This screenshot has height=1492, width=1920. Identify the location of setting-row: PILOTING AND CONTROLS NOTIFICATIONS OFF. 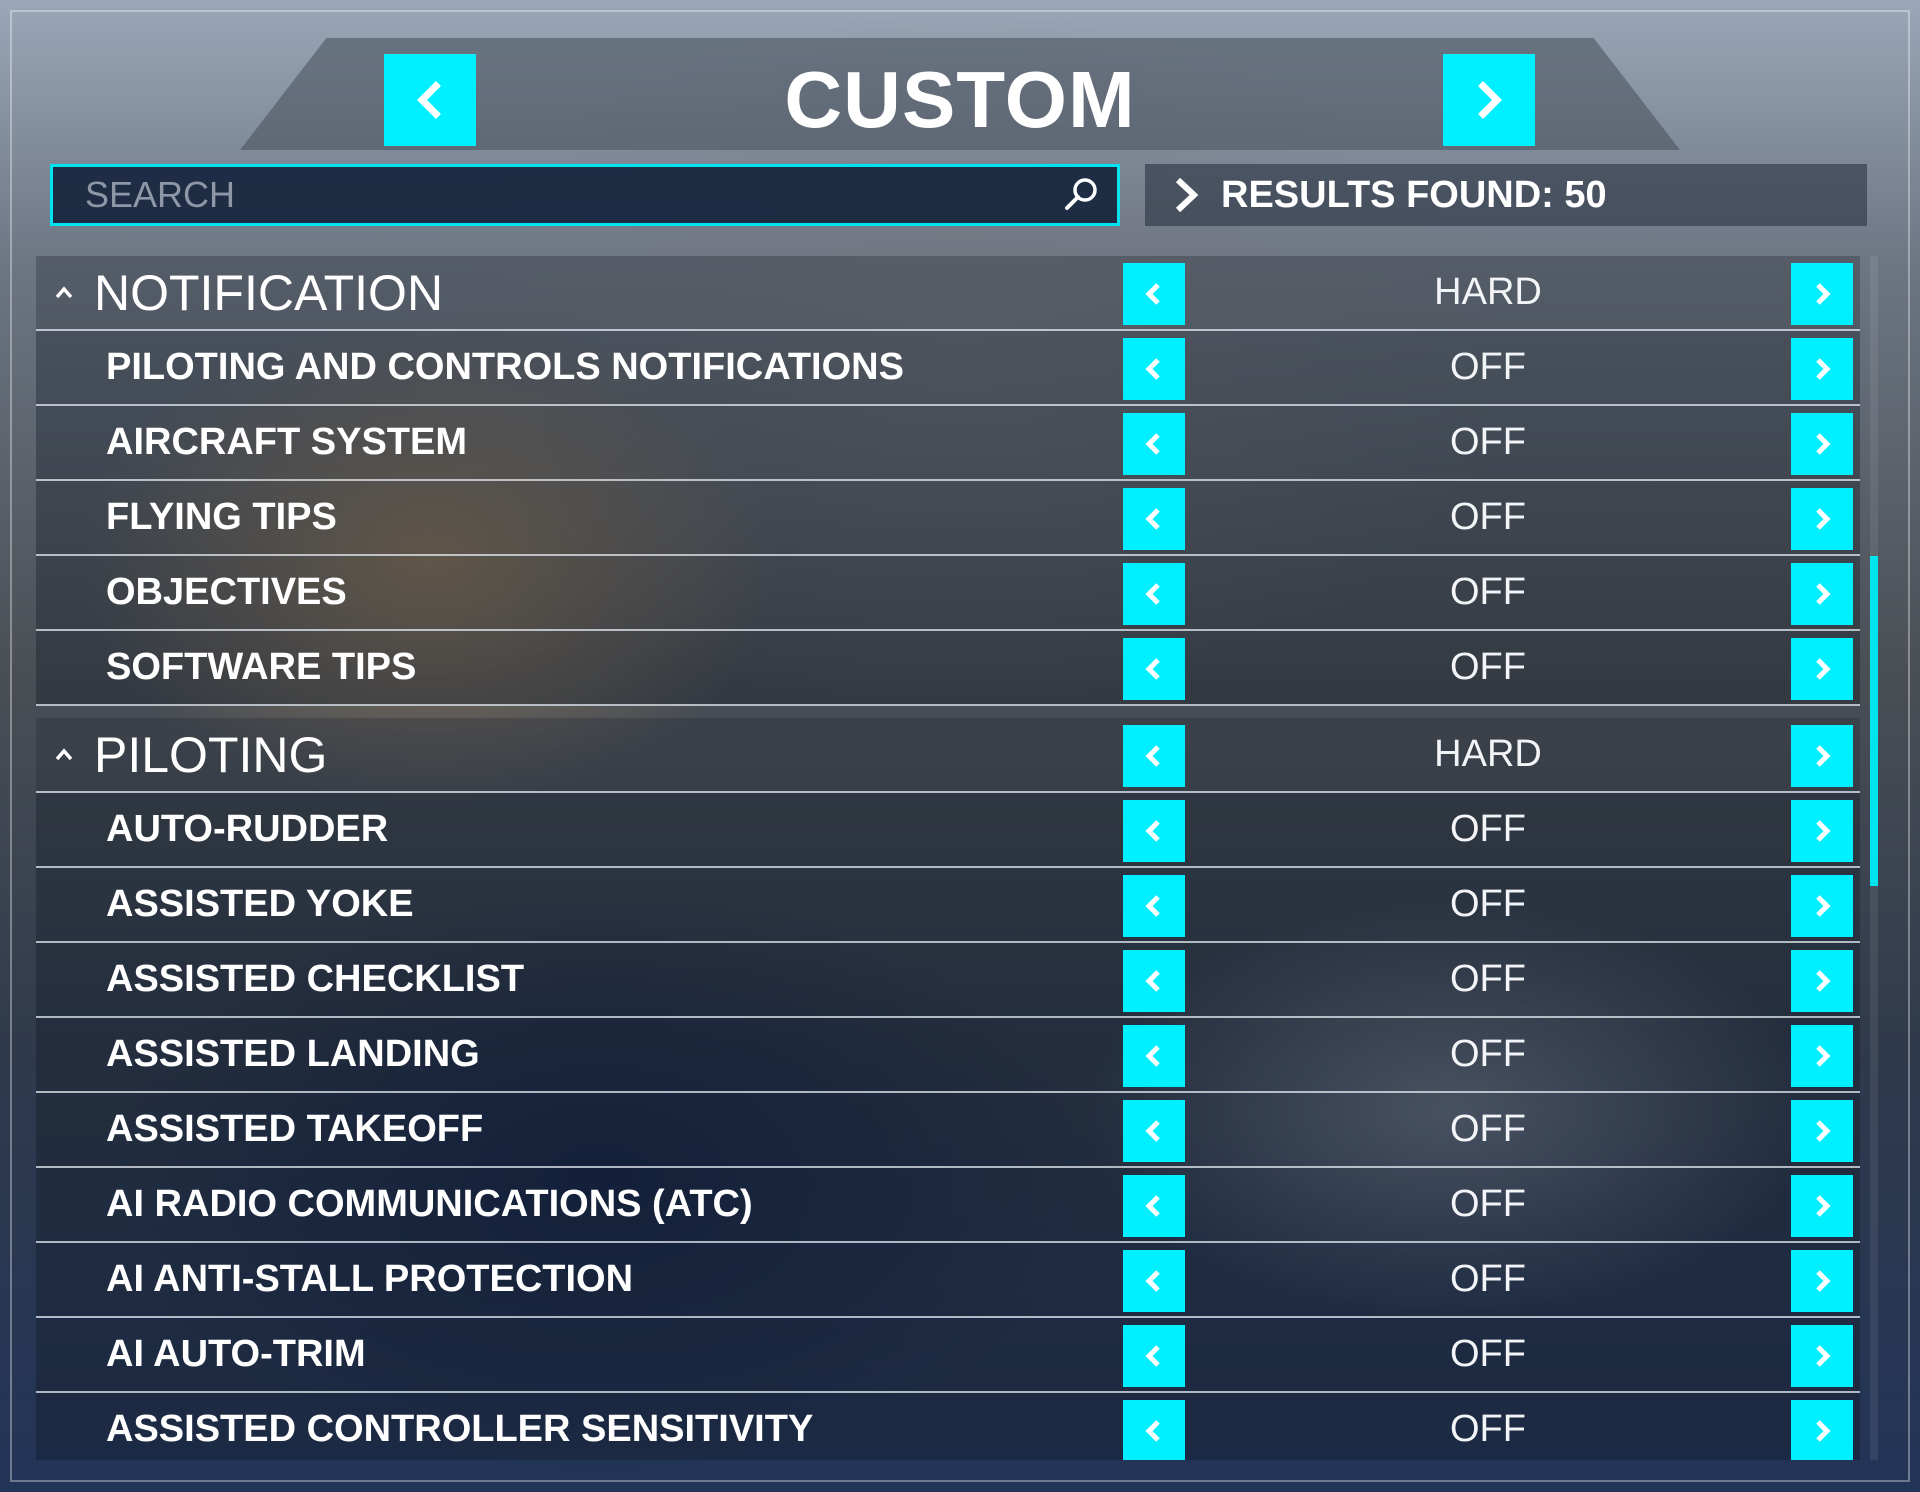
(948, 368).